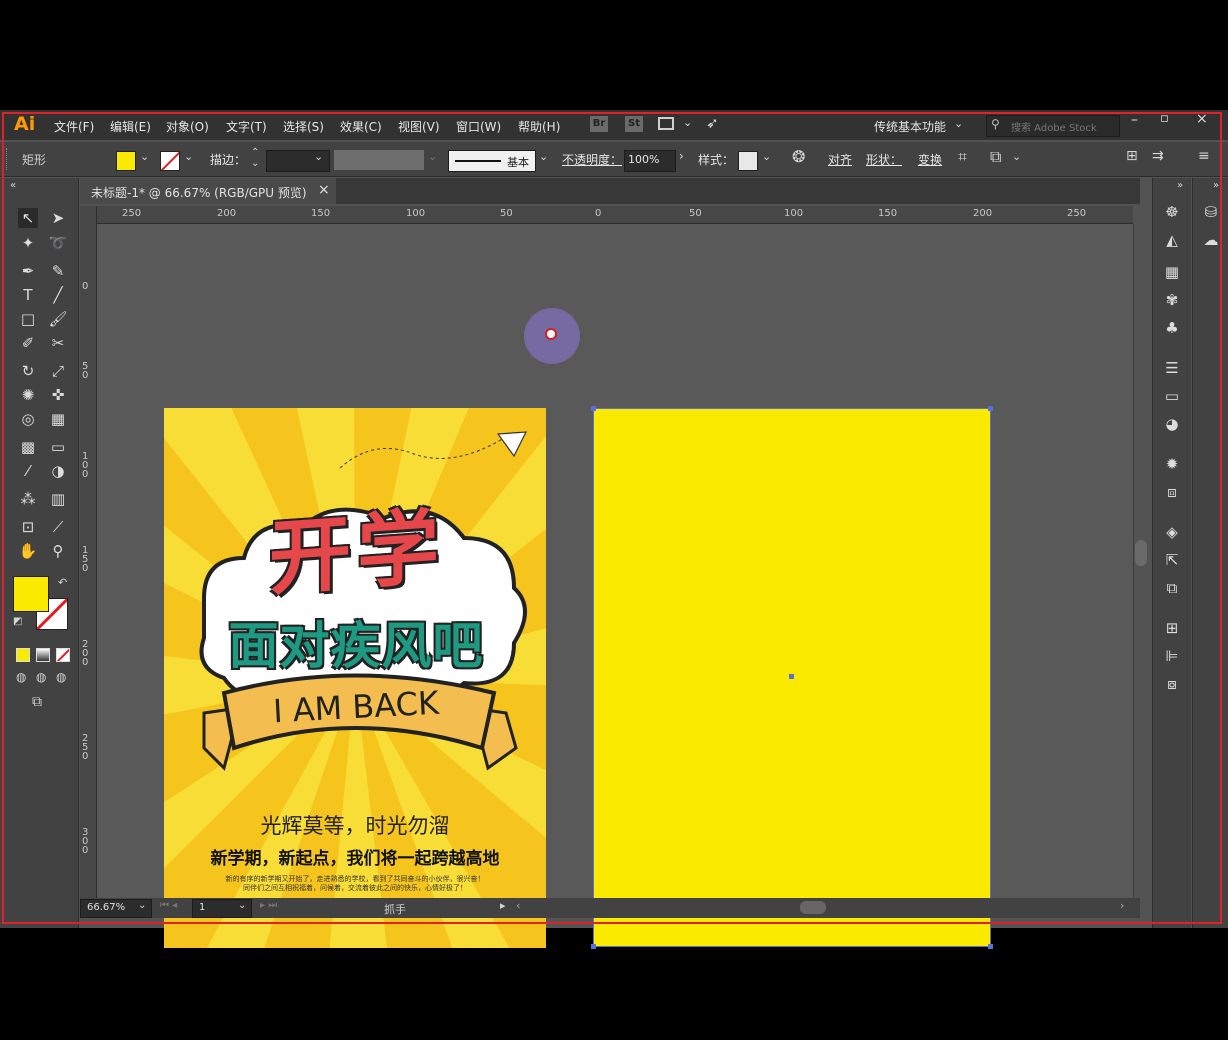  Describe the element at coordinates (58, 243) in the screenshot. I see `lasso-tool-icon: ➰` at that location.